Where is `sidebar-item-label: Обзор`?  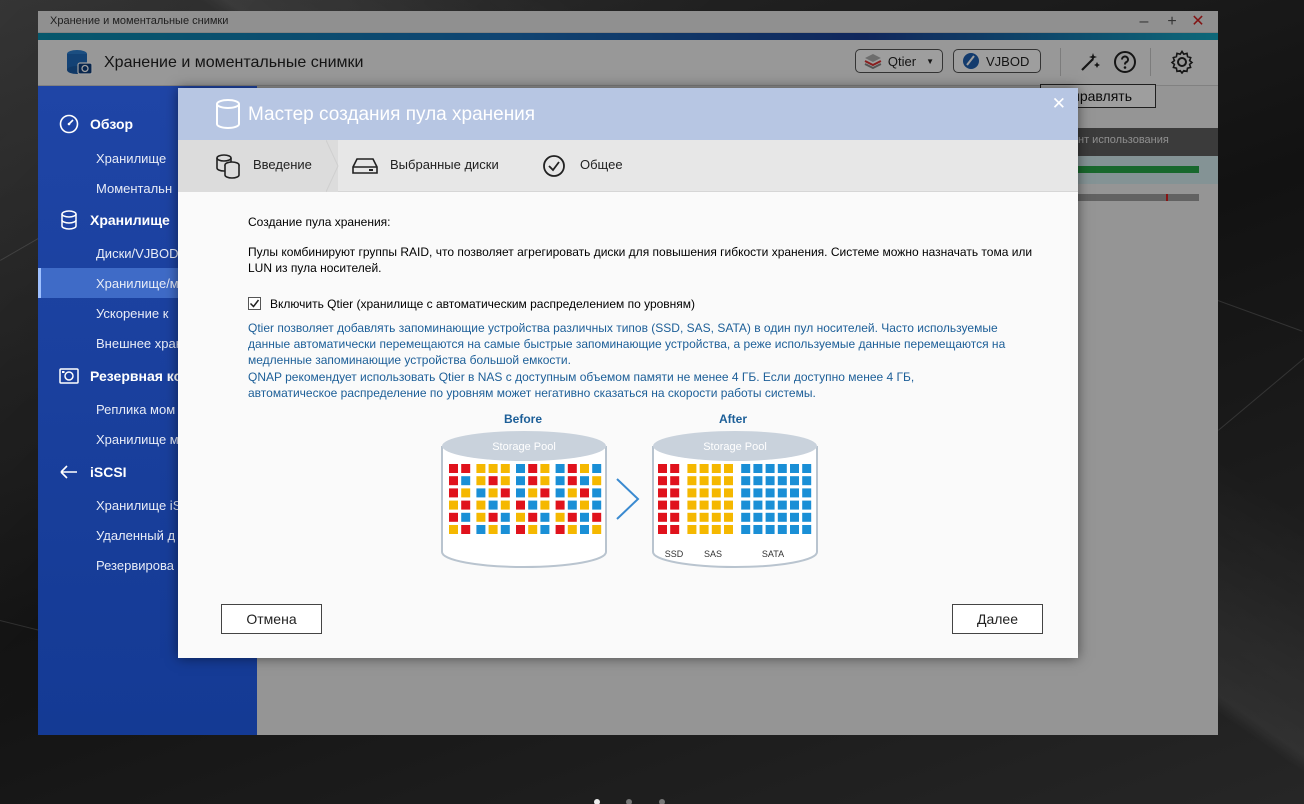
sidebar-item-label: Обзор is located at coordinates (112, 124).